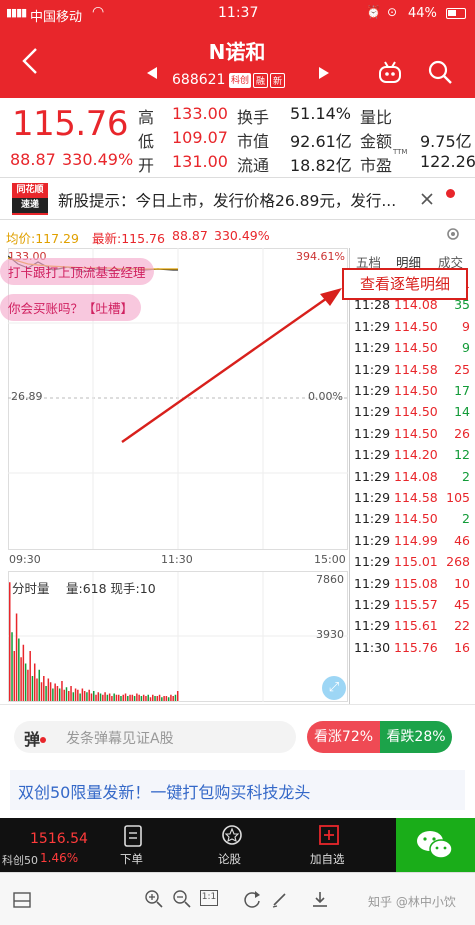 The width and height of the screenshot is (475, 925). What do you see at coordinates (131, 859) in the screenshot?
I see `nav-order-label: 下单` at bounding box center [131, 859].